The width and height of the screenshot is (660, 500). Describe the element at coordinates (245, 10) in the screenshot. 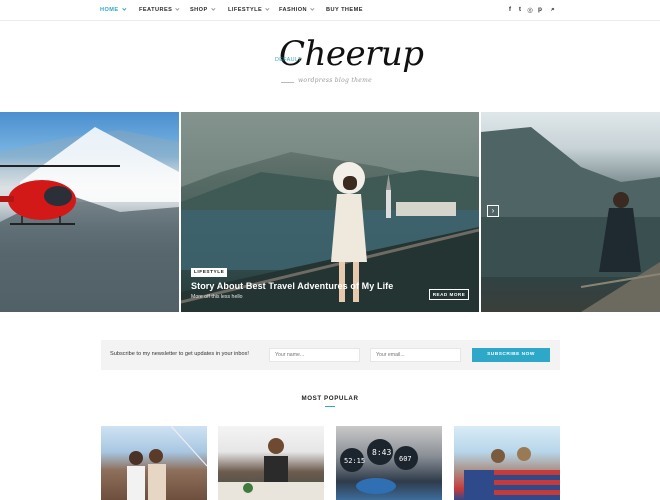

I see `nav-lifestyle-label: LIFESTYLE` at that location.